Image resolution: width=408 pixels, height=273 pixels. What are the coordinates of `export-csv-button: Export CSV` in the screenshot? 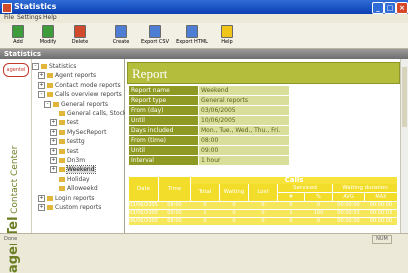 It's located at (155, 36).